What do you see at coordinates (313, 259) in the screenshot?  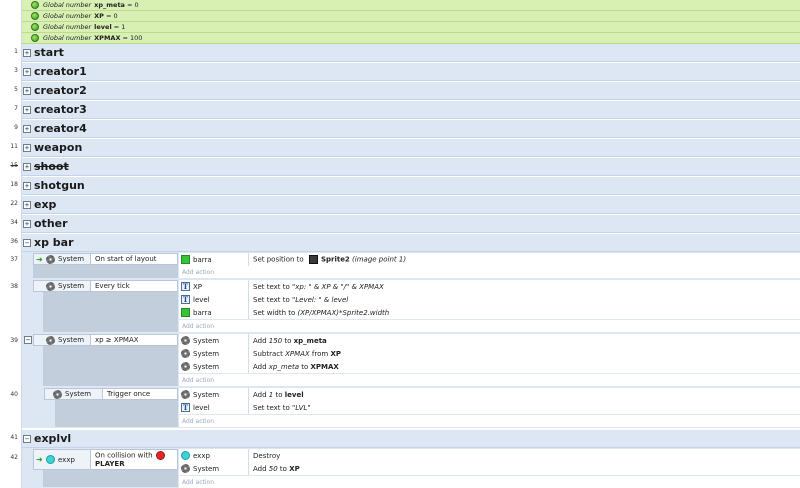 I see `sprite2-icon` at bounding box center [313, 259].